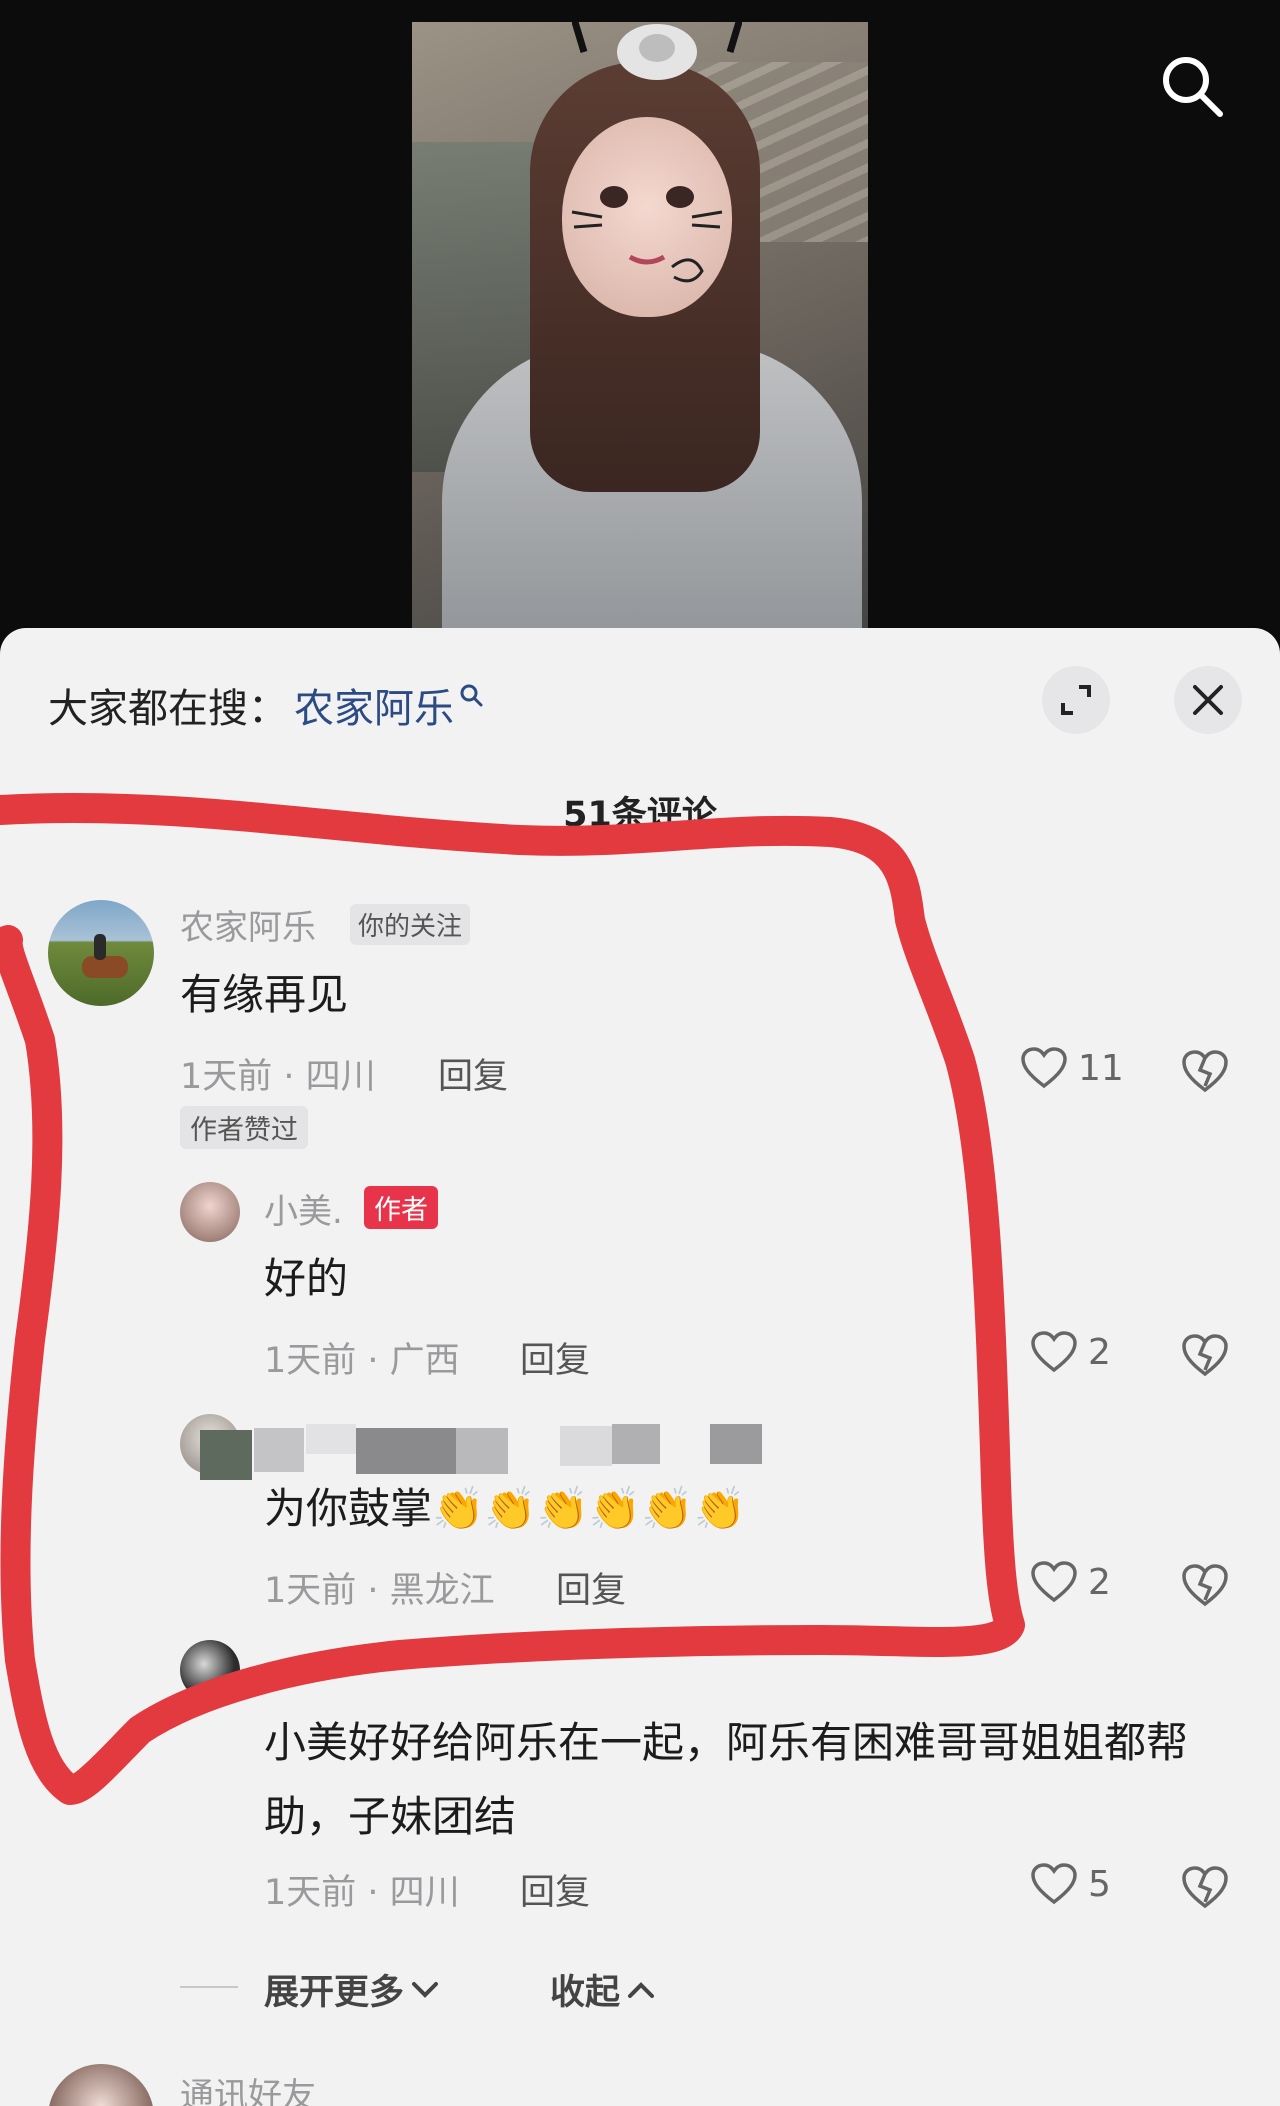  I want to click on search-suggestion: 大家都在搜： 农家阿乐, so click(266, 705).